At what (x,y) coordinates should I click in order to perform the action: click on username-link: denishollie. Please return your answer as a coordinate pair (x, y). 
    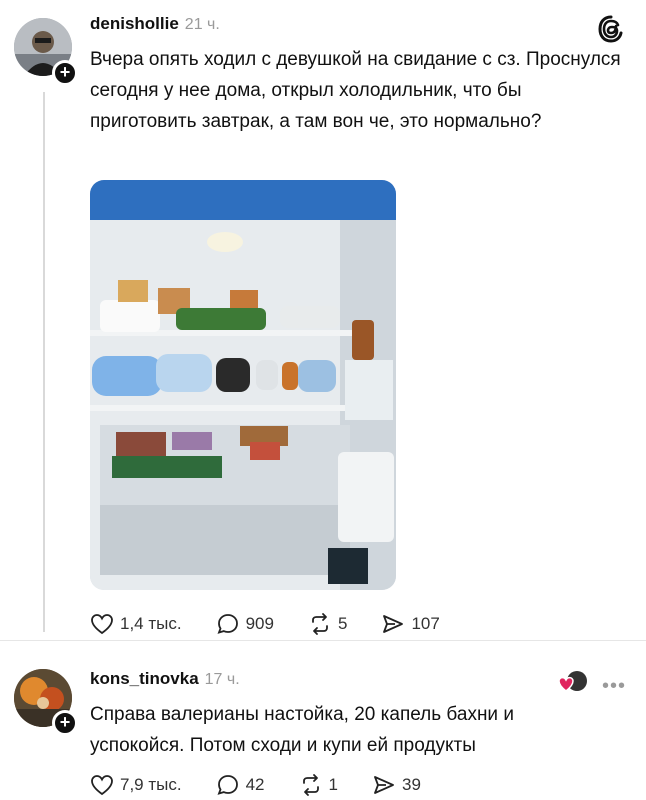
    Looking at the image, I should click on (134, 23).